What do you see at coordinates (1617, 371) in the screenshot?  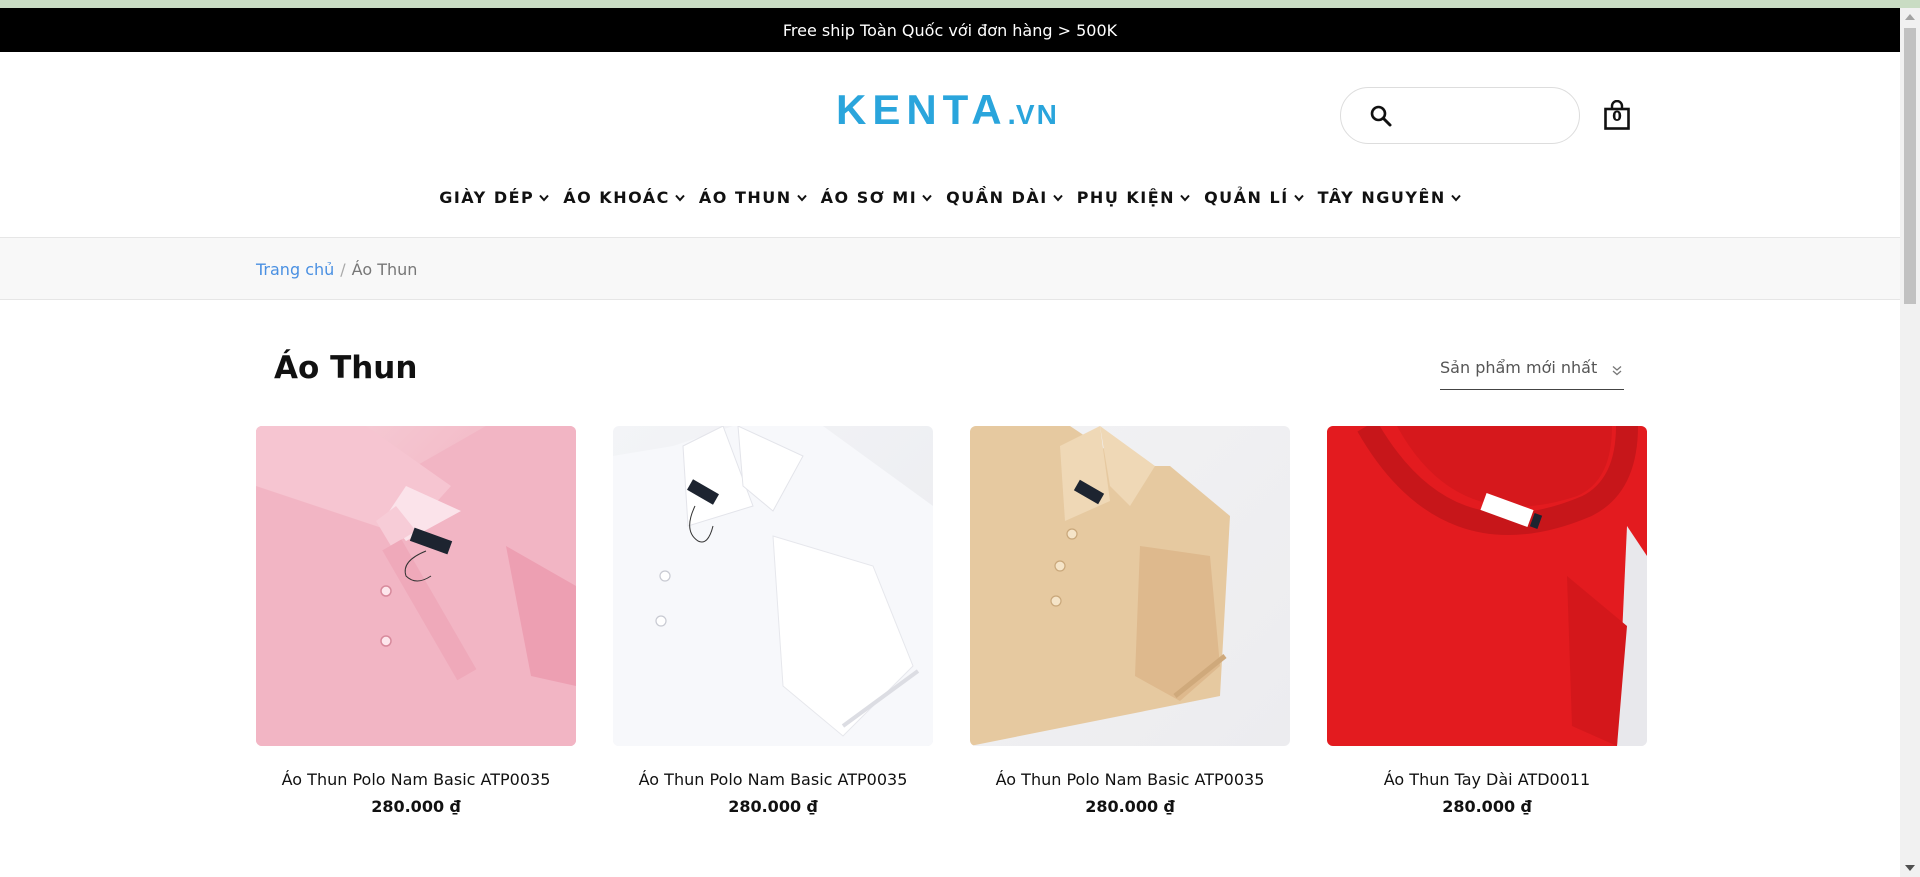 I see `double-chevron-down-icon` at bounding box center [1617, 371].